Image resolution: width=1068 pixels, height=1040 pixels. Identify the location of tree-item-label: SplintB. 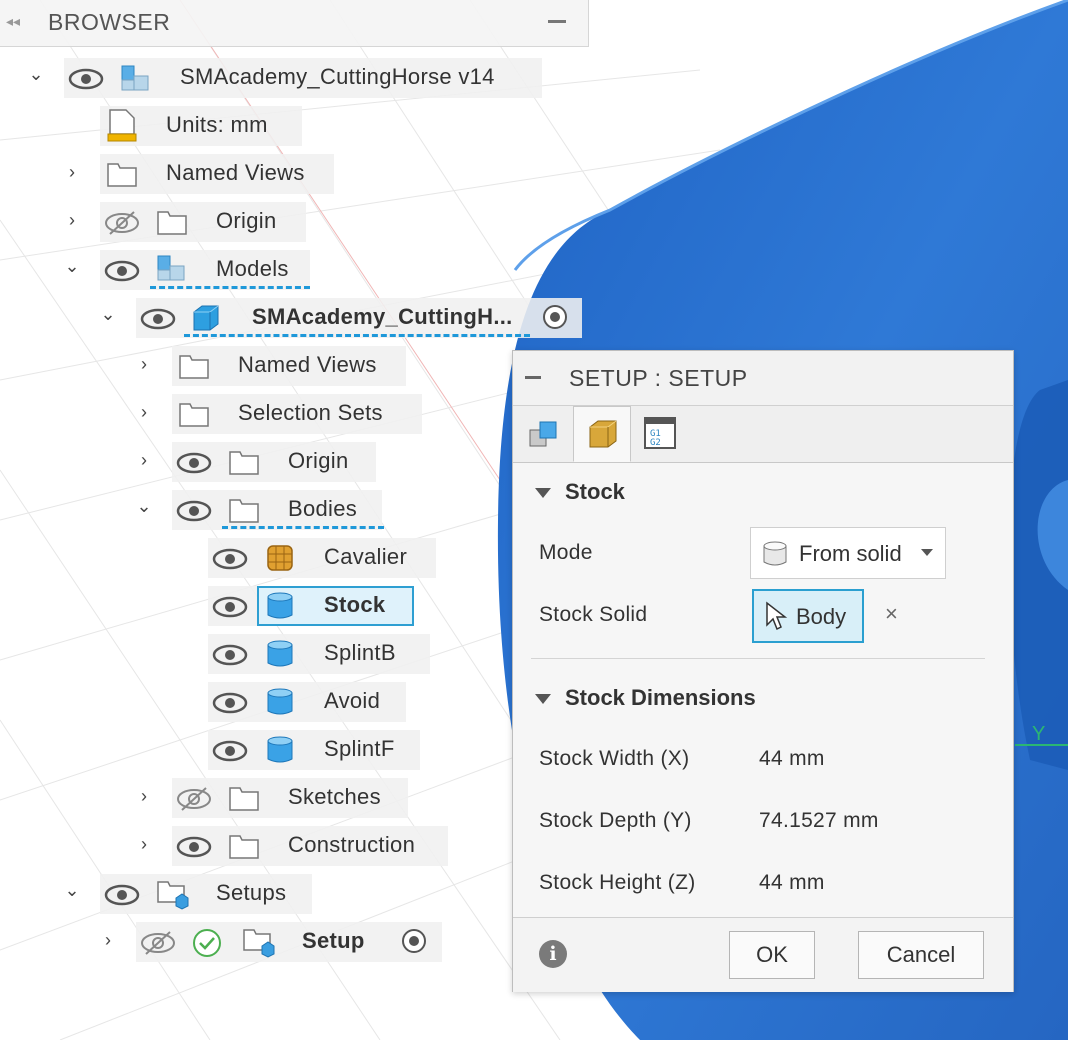
(360, 652).